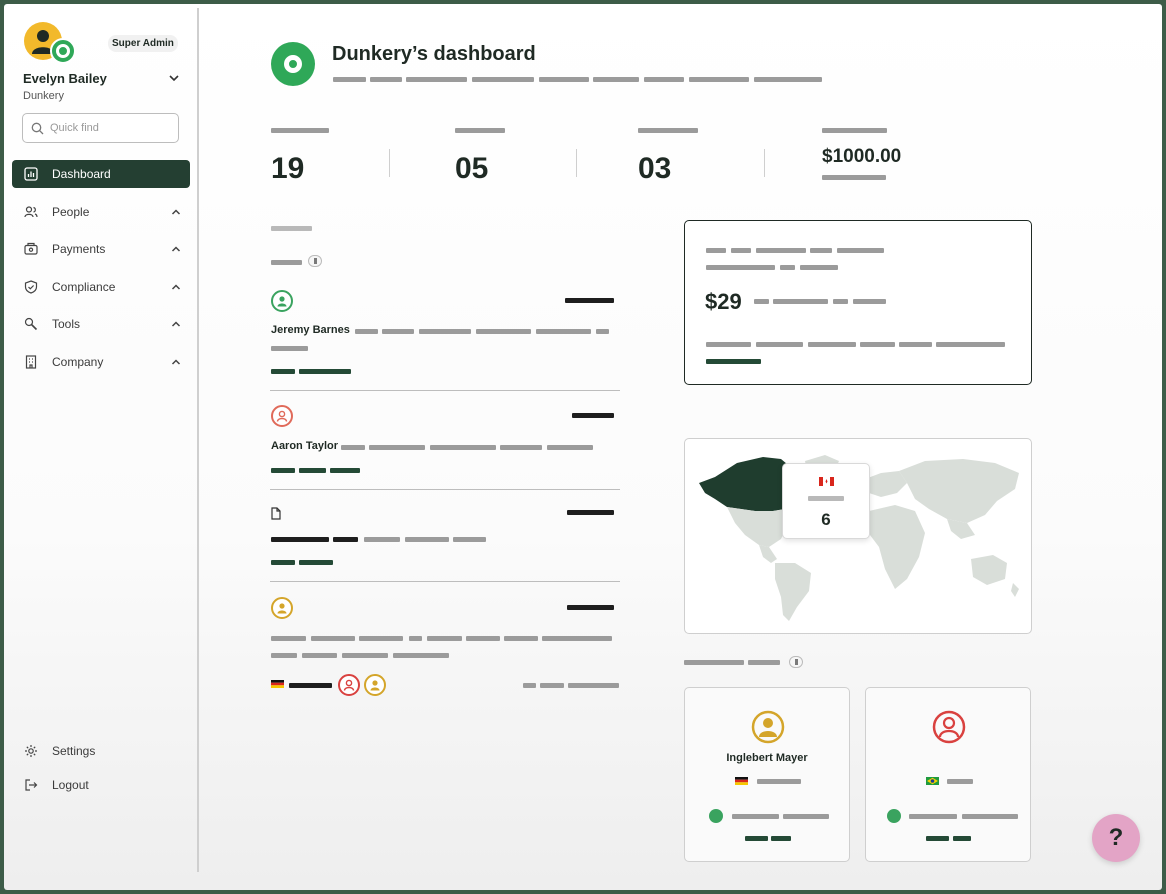  Describe the element at coordinates (31, 212) in the screenshot. I see `people-icon` at that location.